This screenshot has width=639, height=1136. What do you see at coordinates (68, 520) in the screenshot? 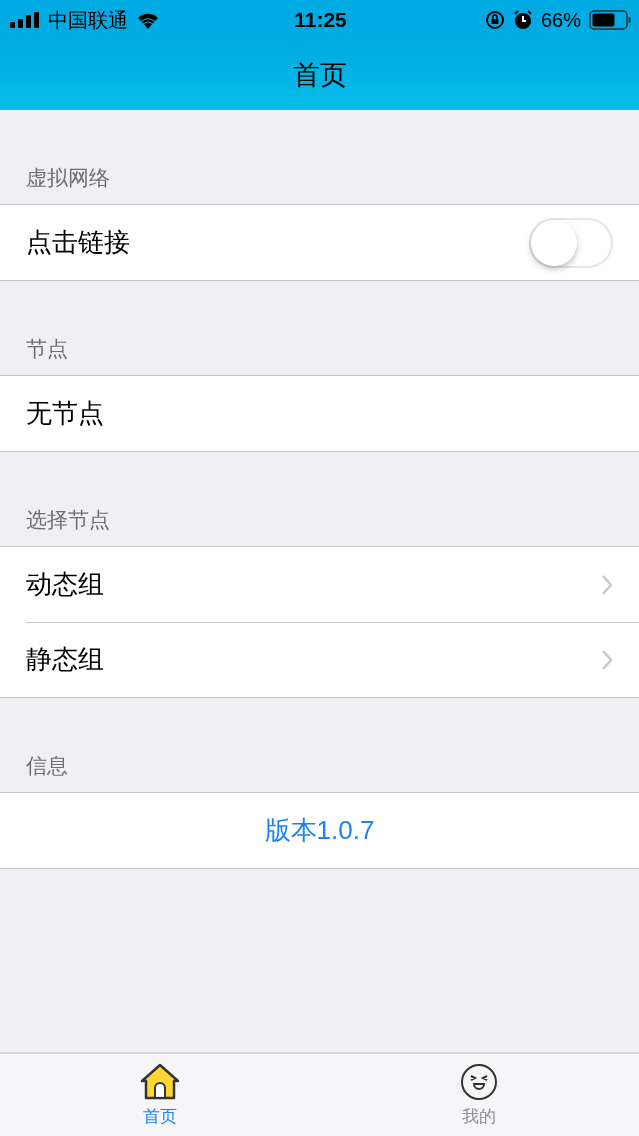
I see `section-header: 选择节点` at bounding box center [68, 520].